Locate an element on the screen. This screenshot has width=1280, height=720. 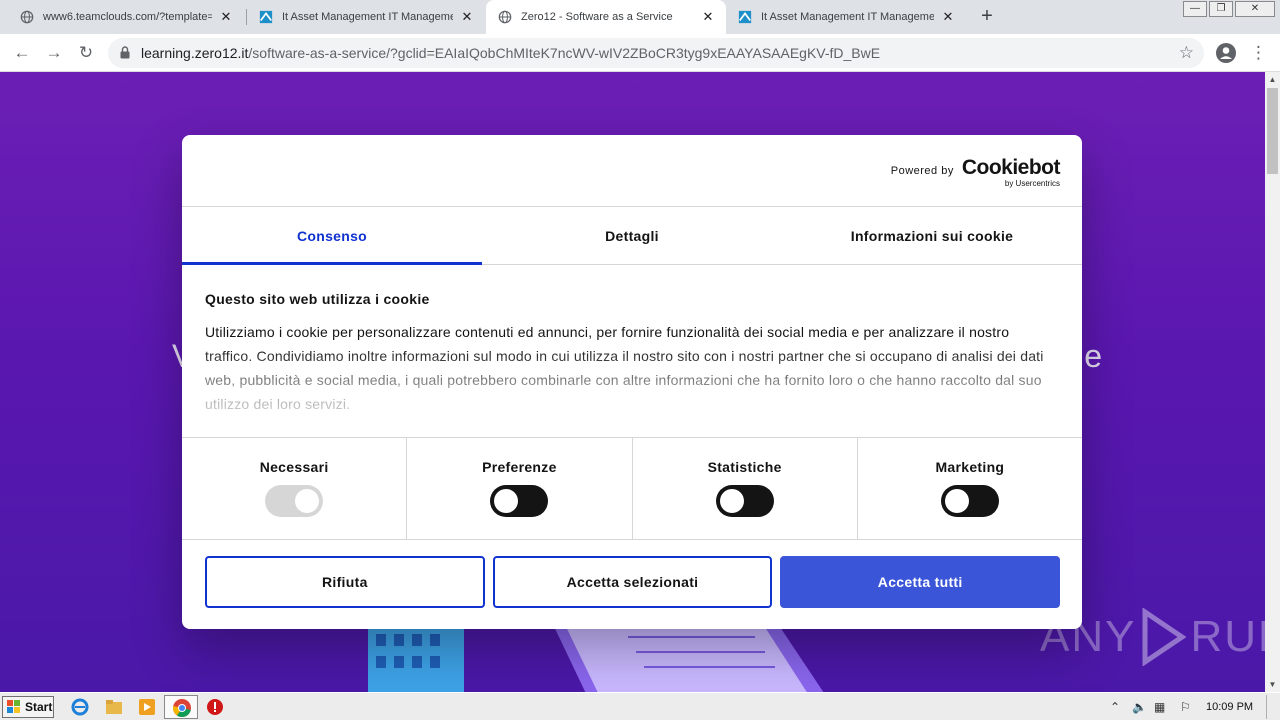
scroll-up-arrow-icon: ▲ is located at coordinates (1272, 79).